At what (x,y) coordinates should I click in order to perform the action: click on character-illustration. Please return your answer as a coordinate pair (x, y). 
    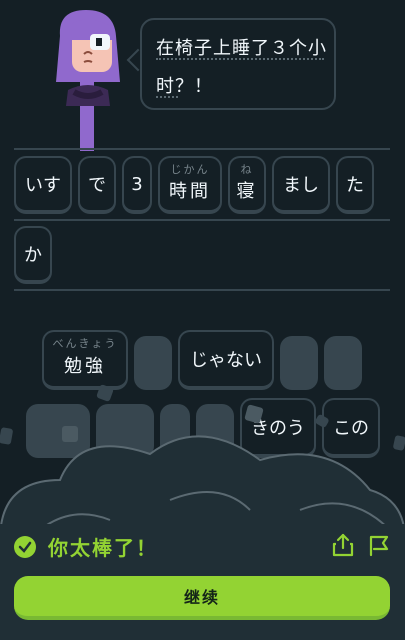
    Looking at the image, I should click on (88, 80).